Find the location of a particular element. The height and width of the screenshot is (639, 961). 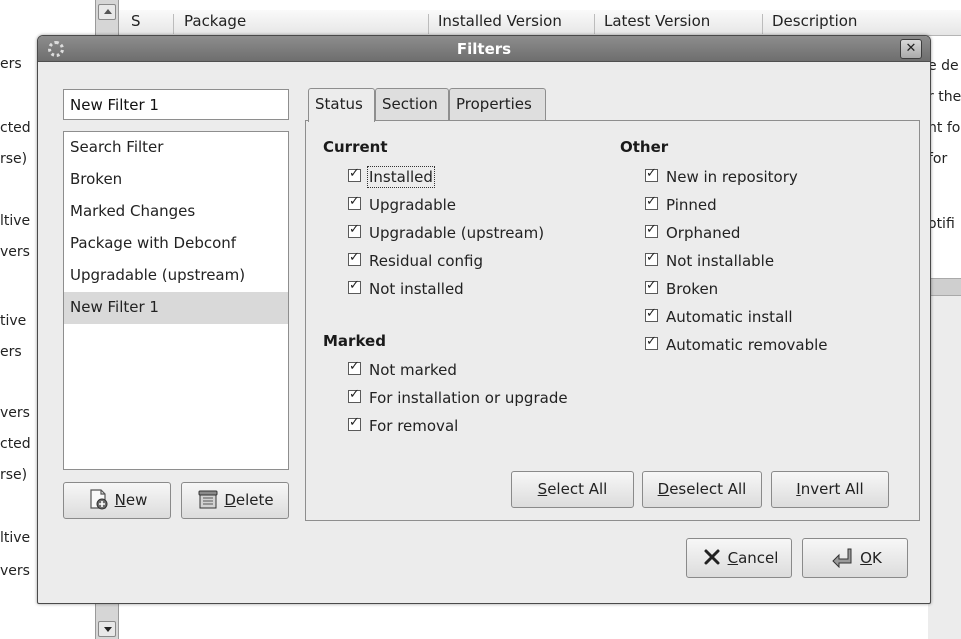

checkbox-automatic-install: Automatic install is located at coordinates (719, 319).